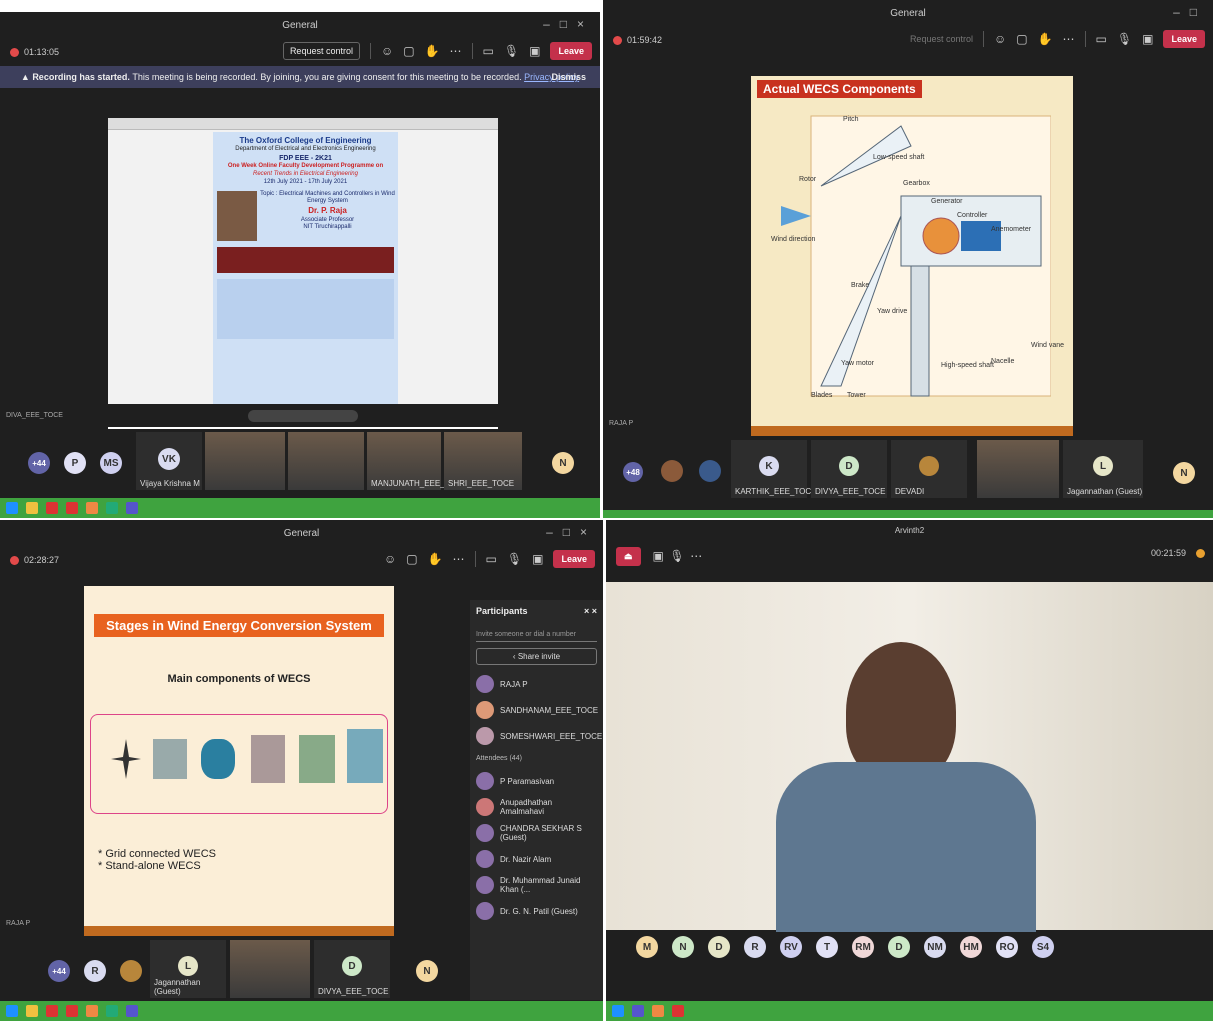  I want to click on participant-tile: DEVADI, so click(929, 469).